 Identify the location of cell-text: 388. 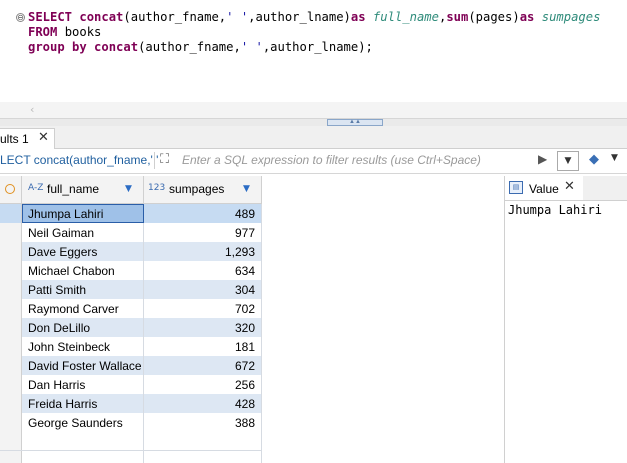
(244, 423).